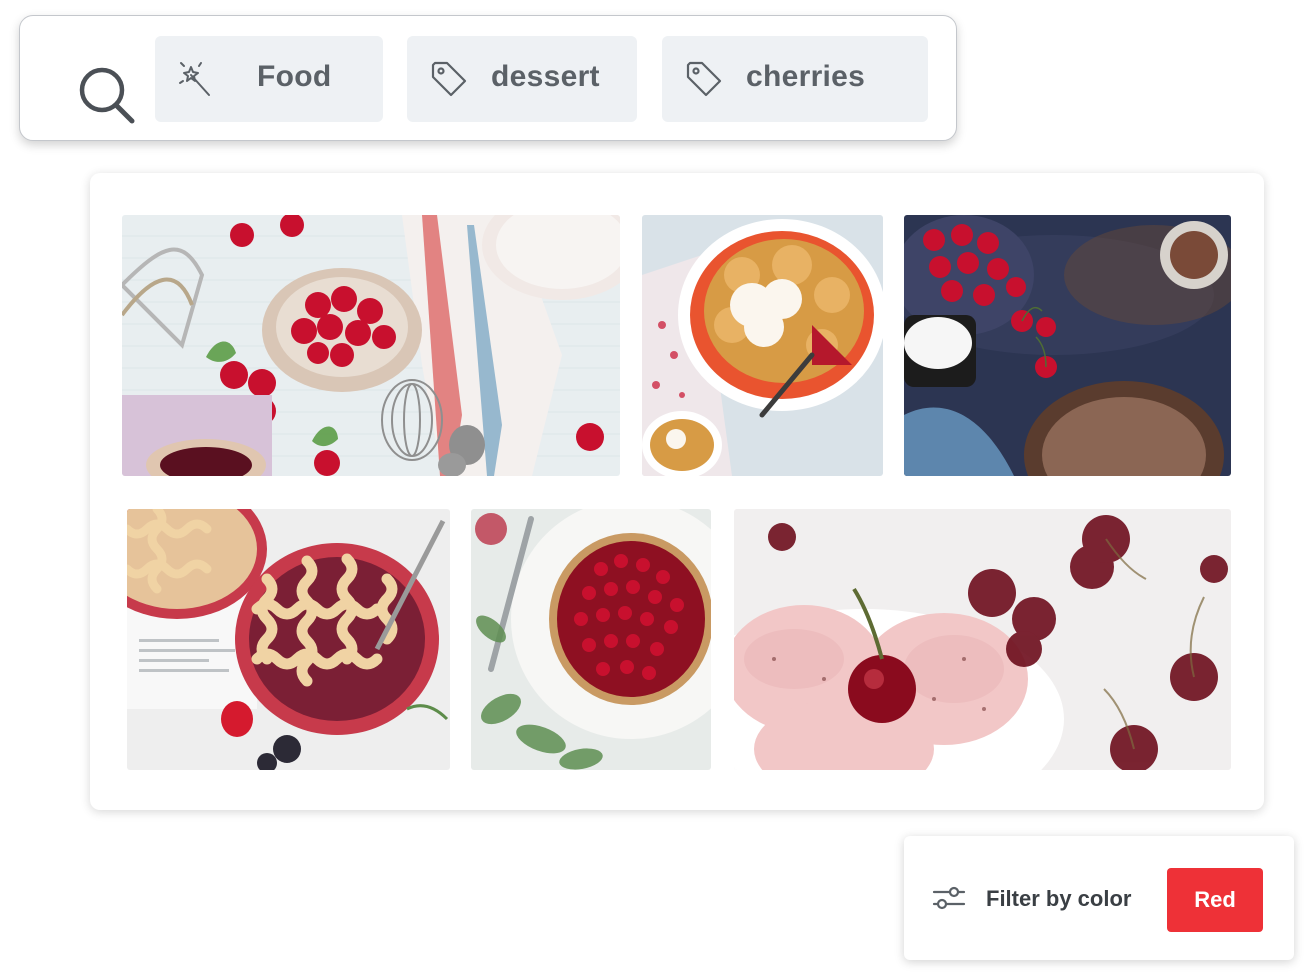 Image resolution: width=1308 pixels, height=976 pixels. I want to click on tag-chip-cherries: cherries, so click(795, 79).